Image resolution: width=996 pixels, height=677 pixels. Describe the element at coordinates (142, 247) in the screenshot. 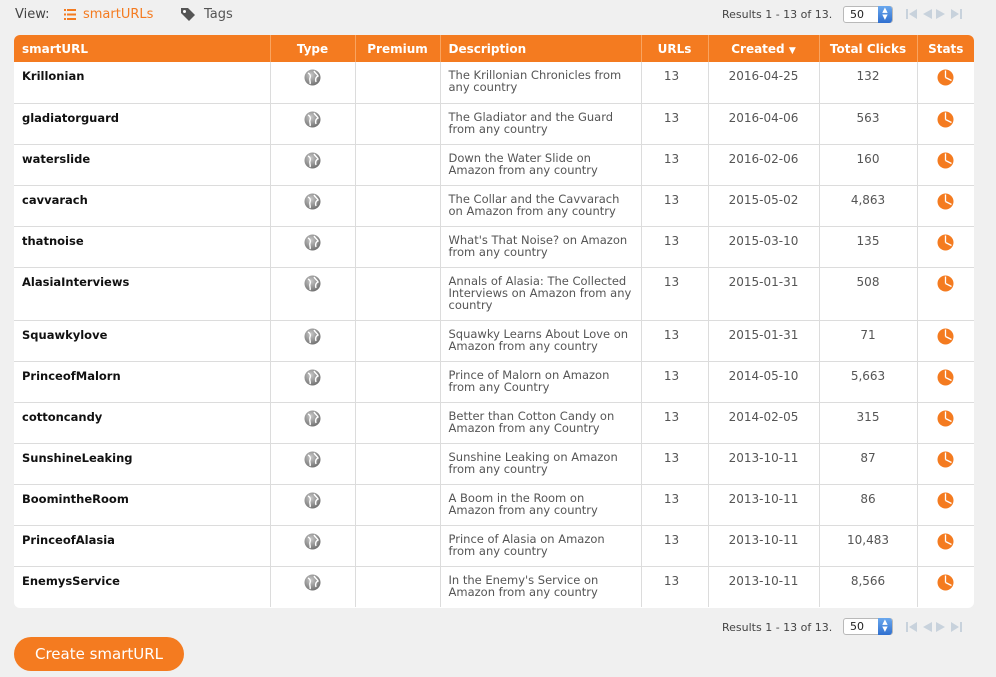

I see `smarturl-name: thatnoise` at that location.